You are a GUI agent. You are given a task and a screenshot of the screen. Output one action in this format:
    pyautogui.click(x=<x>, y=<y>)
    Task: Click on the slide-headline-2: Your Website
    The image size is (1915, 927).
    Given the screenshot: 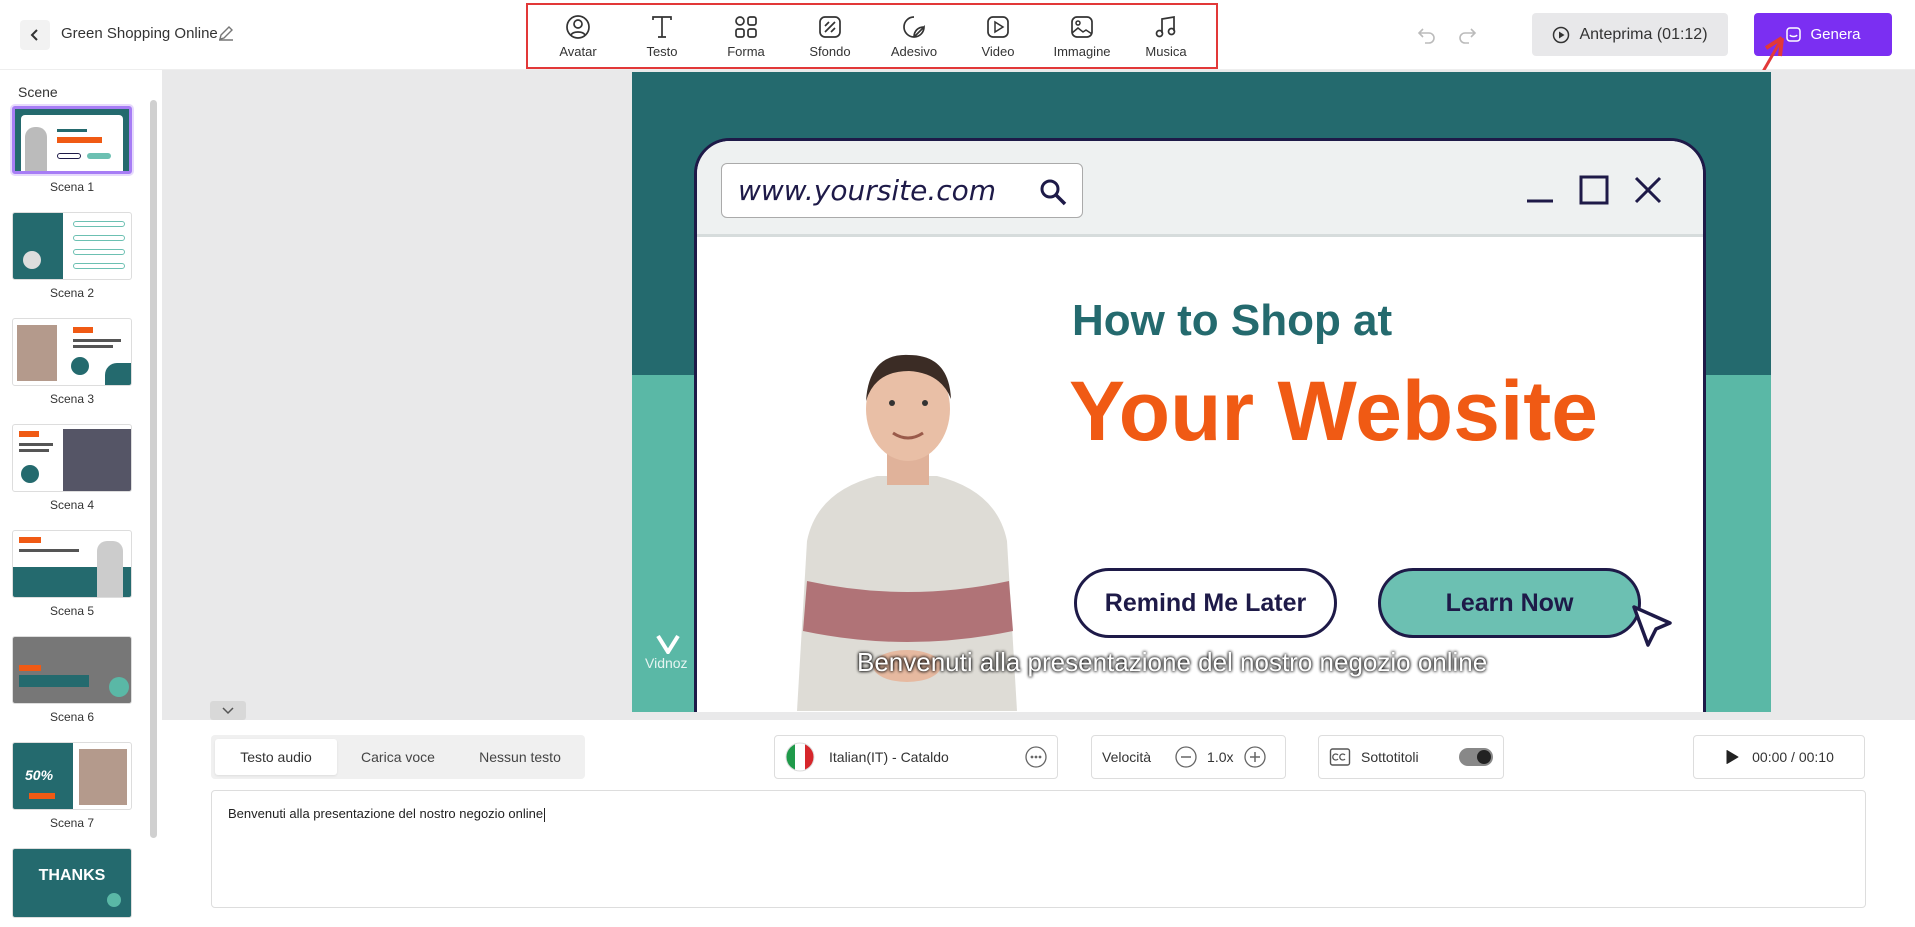 What is the action you would take?
    pyautogui.click(x=1333, y=411)
    